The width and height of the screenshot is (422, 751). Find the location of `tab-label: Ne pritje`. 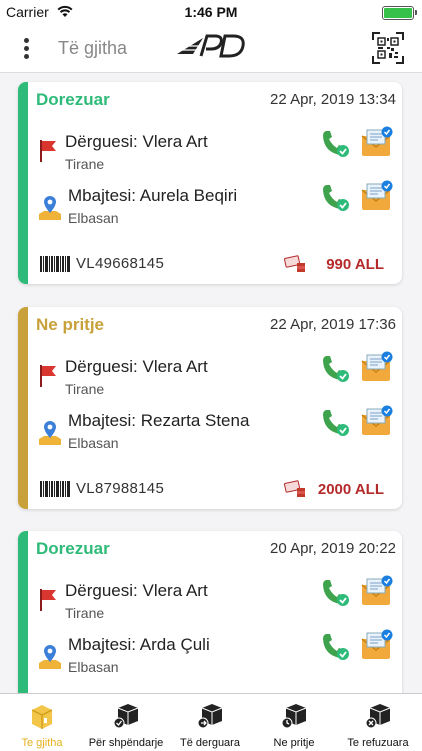

tab-label: Ne pritje is located at coordinates (294, 743).